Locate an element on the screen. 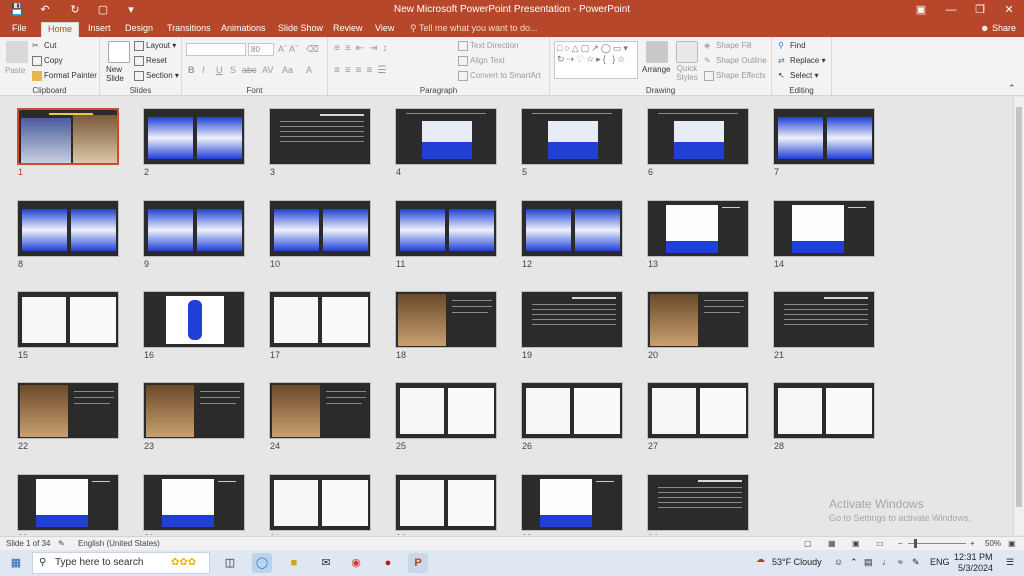 The height and width of the screenshot is (576, 1024). replace-button: ⇄ Replace ▾ is located at coordinates (802, 61).